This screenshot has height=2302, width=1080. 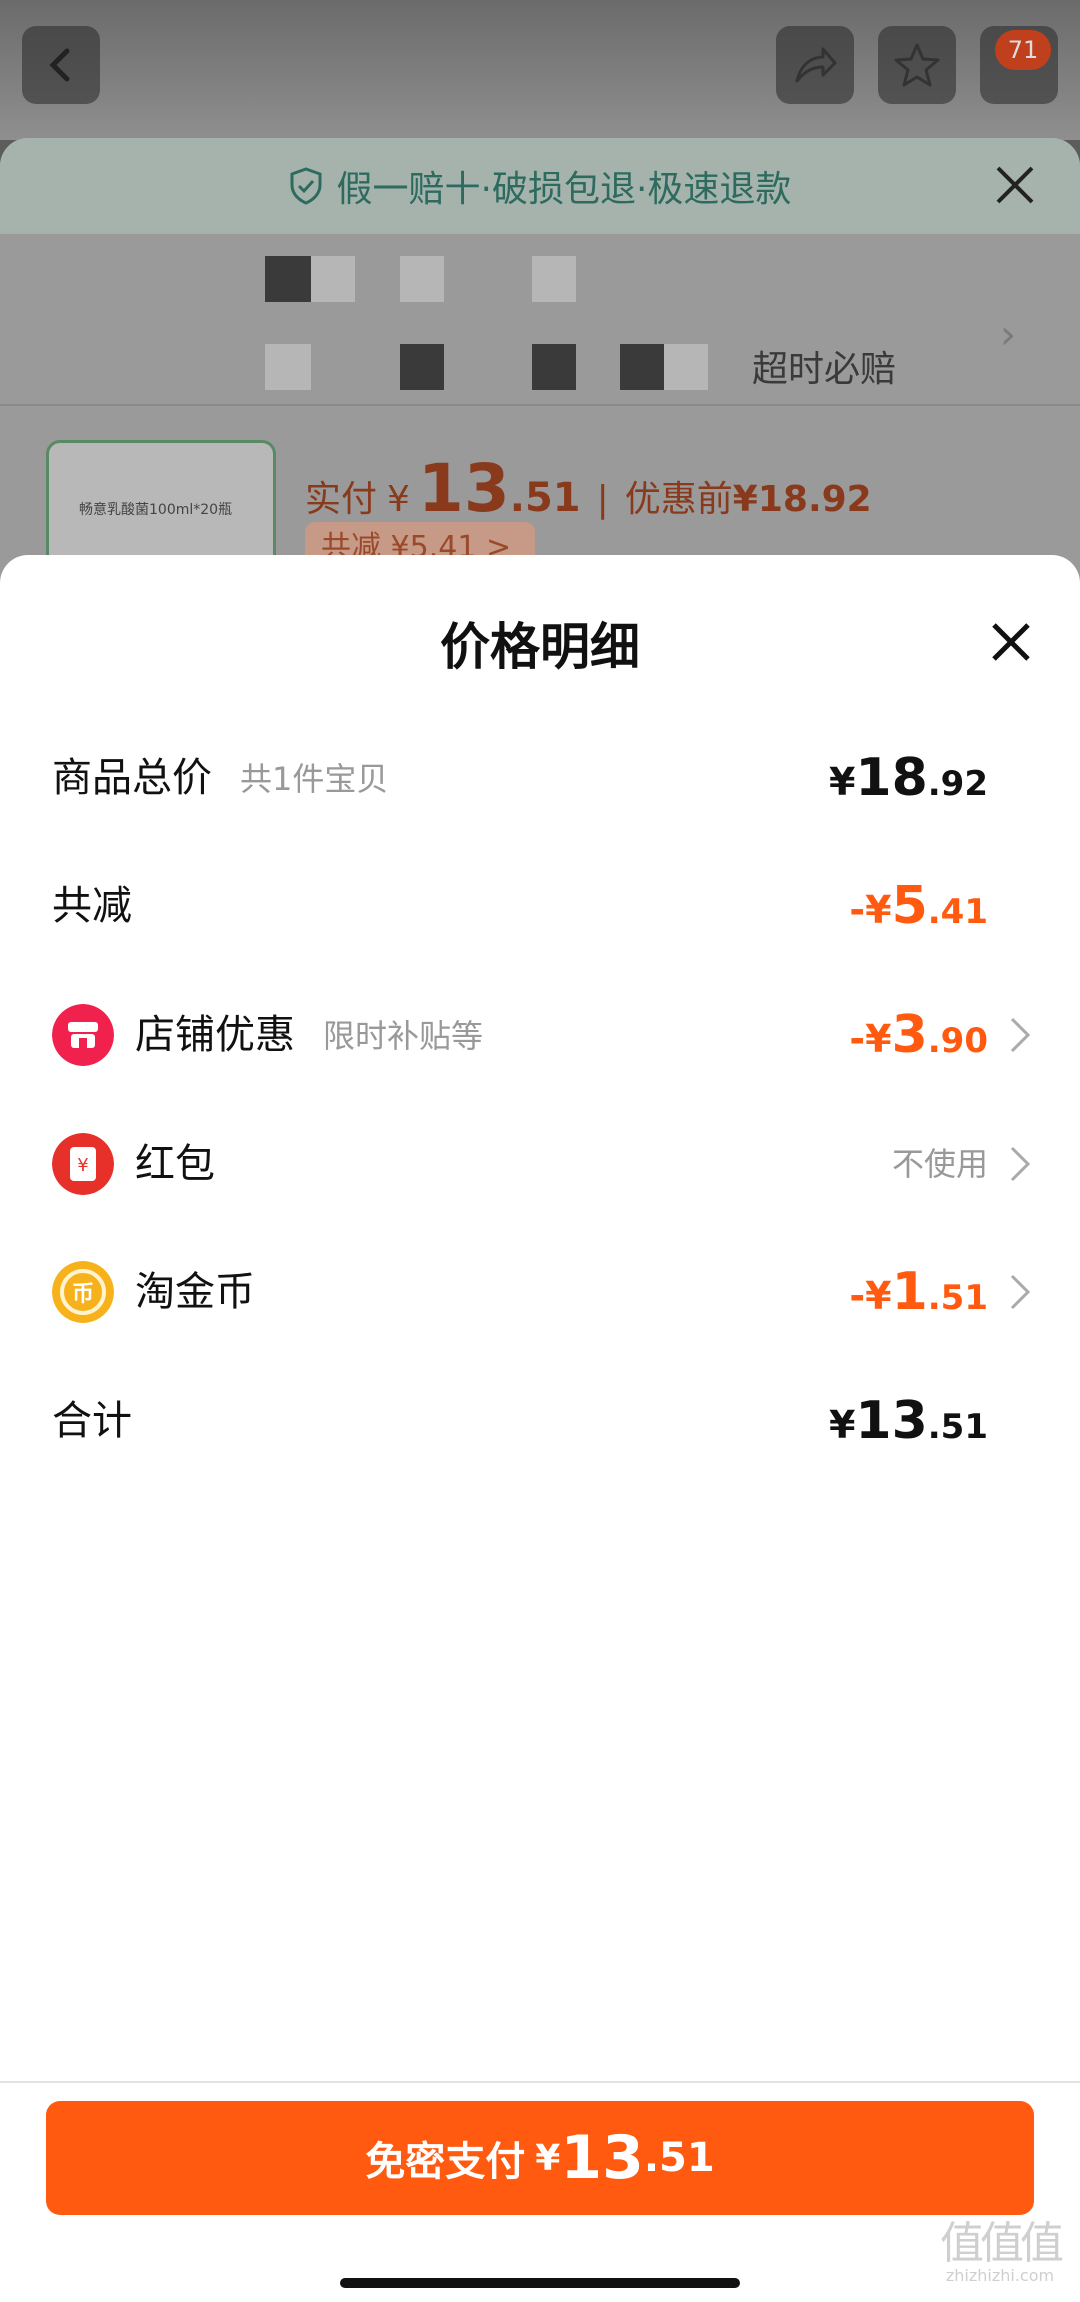 I want to click on share-icon, so click(x=816, y=65).